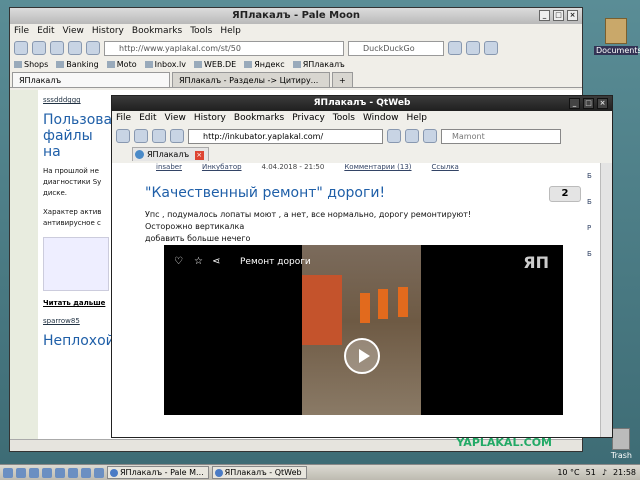 This screenshot has width=640, height=480. Describe the element at coordinates (624, 472) in the screenshot. I see `clock: 21:58` at that location.